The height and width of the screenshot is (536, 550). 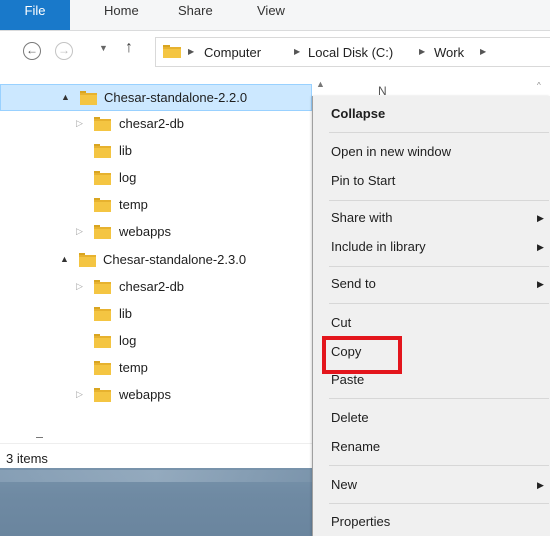 What do you see at coordinates (344, 484) in the screenshot?
I see `menu-item-new: New` at bounding box center [344, 484].